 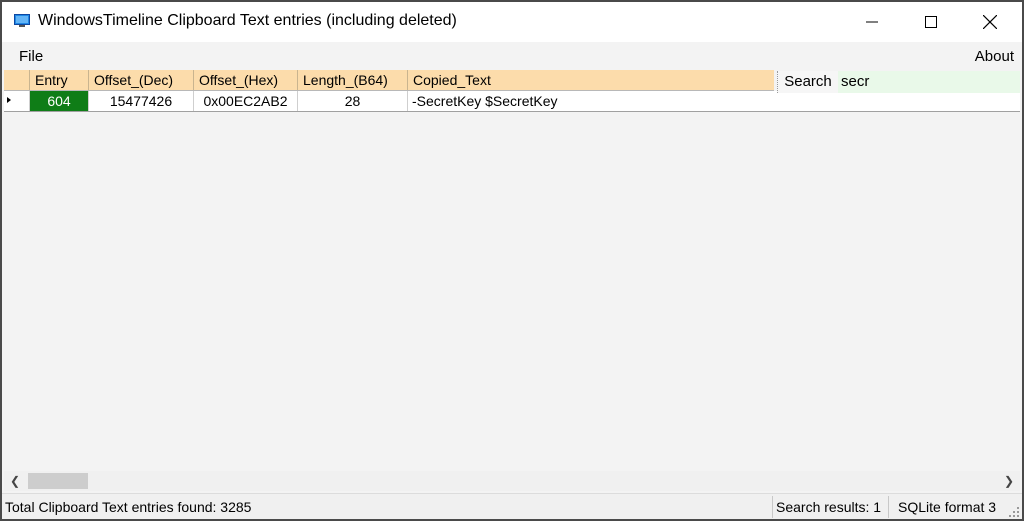 What do you see at coordinates (59, 80) in the screenshot?
I see `column-header-entry: Entry` at bounding box center [59, 80].